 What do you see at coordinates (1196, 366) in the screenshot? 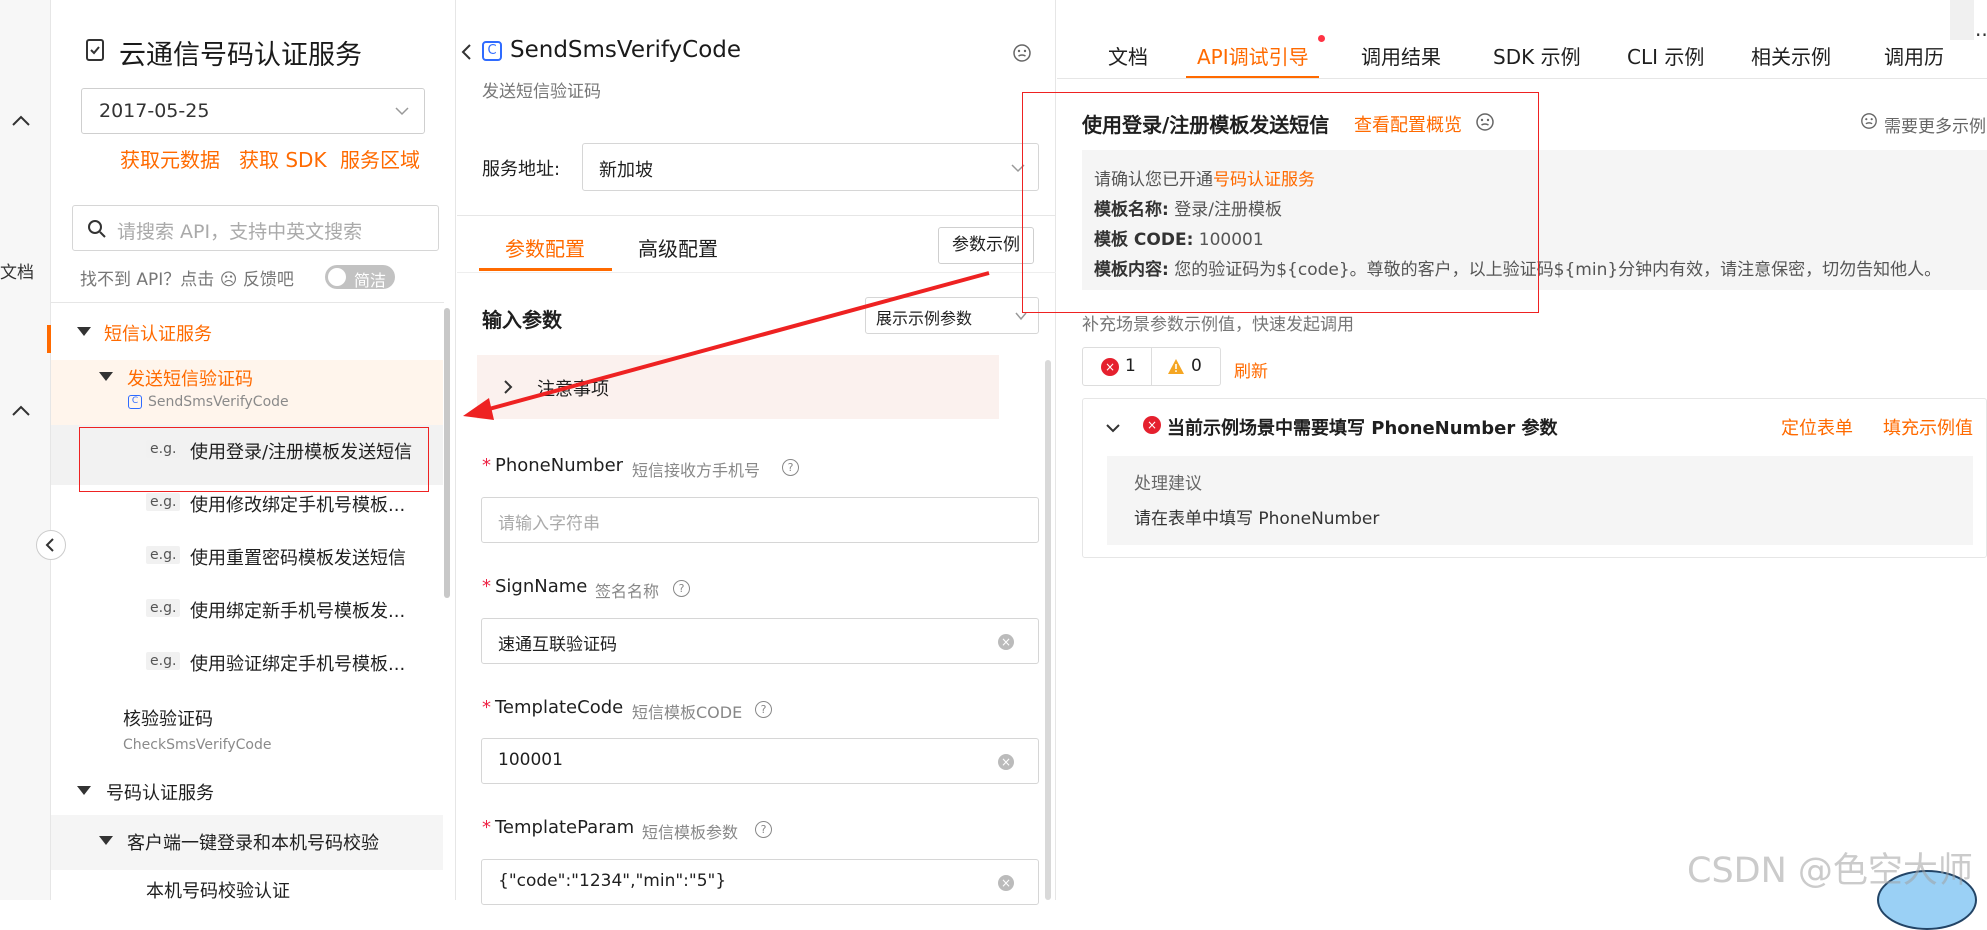
I see `warning-count: 0` at bounding box center [1196, 366].